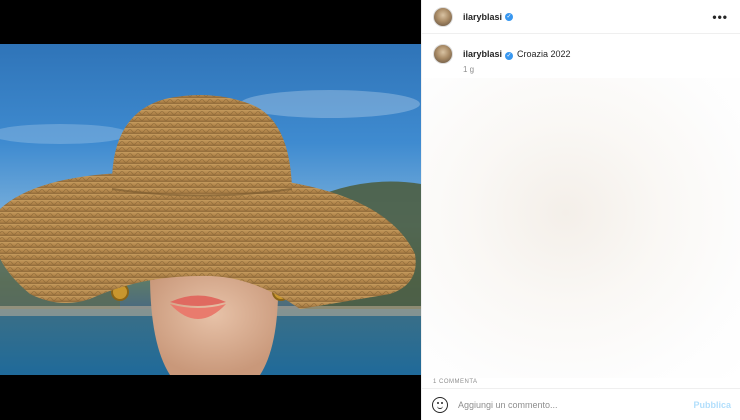  Describe the element at coordinates (440, 404) in the screenshot. I see `emoji-icon` at that location.